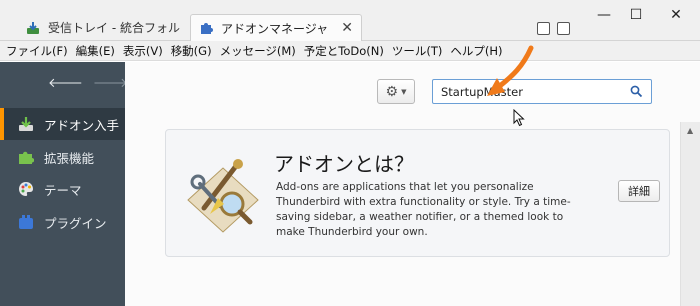  Describe the element at coordinates (223, 196) in the screenshot. I see `addon-tools-illustration-icon` at that location.